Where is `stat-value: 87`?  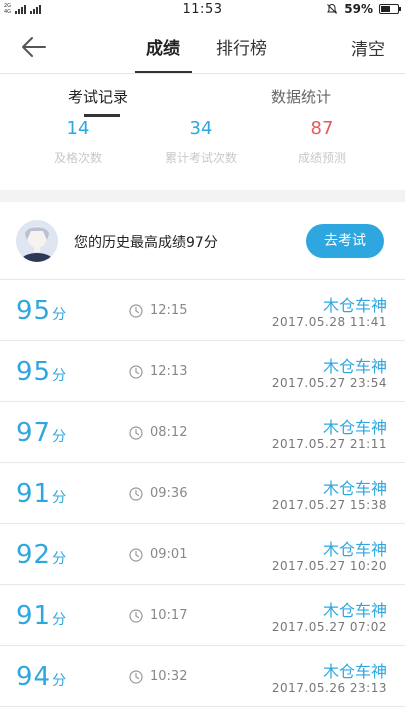
stat-value: 87 is located at coordinates (322, 128).